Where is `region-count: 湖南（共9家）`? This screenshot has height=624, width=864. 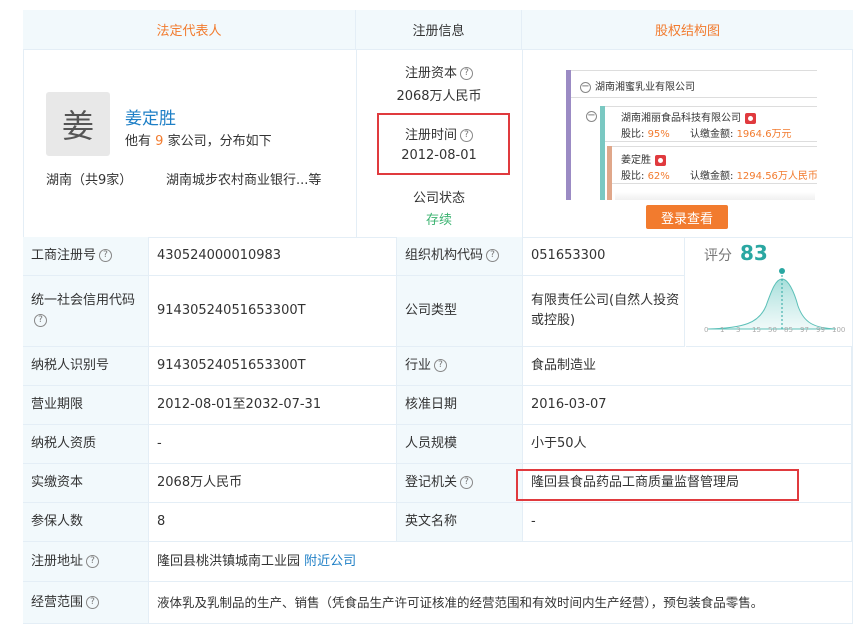
region-count: 湖南（共9家） is located at coordinates (89, 180).